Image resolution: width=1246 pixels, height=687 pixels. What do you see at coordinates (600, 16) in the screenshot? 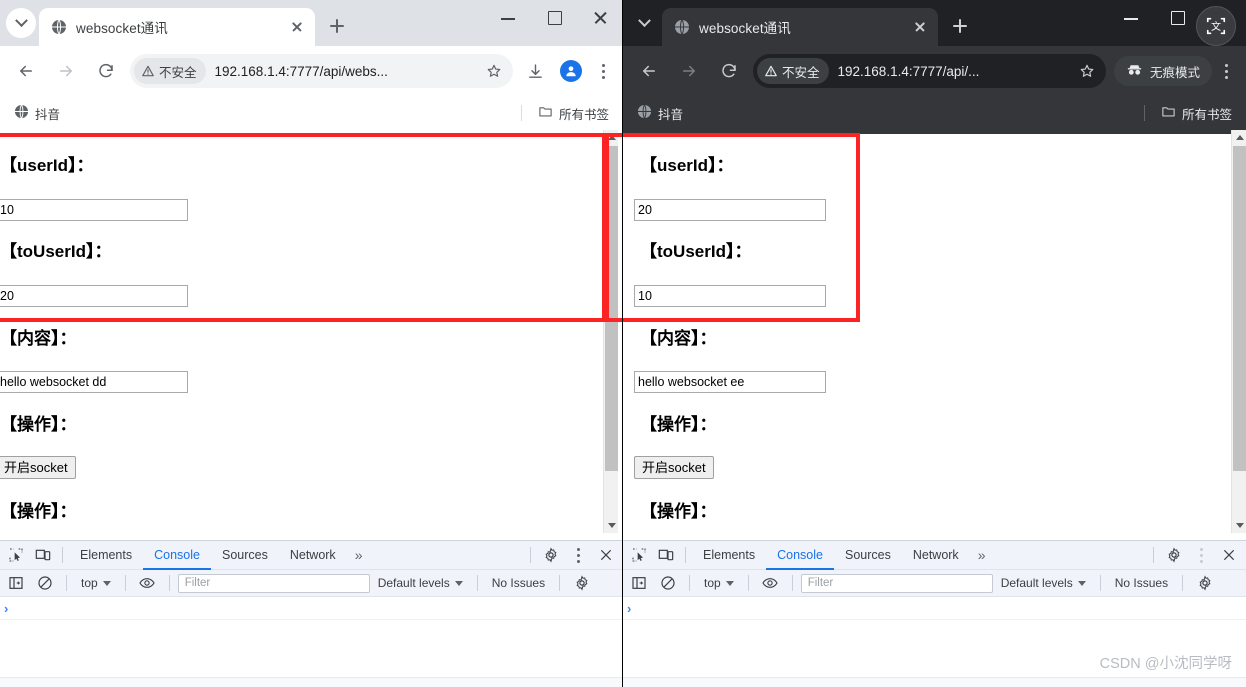
I see `window-close-button` at bounding box center [600, 16].